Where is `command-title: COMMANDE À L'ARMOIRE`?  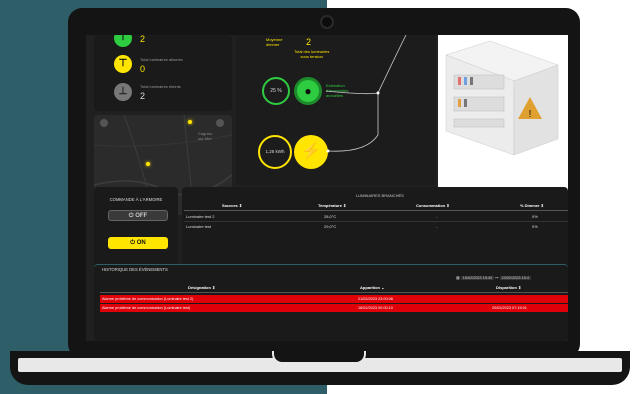 command-title: COMMANDE À L'ARMOIRE is located at coordinates (136, 199).